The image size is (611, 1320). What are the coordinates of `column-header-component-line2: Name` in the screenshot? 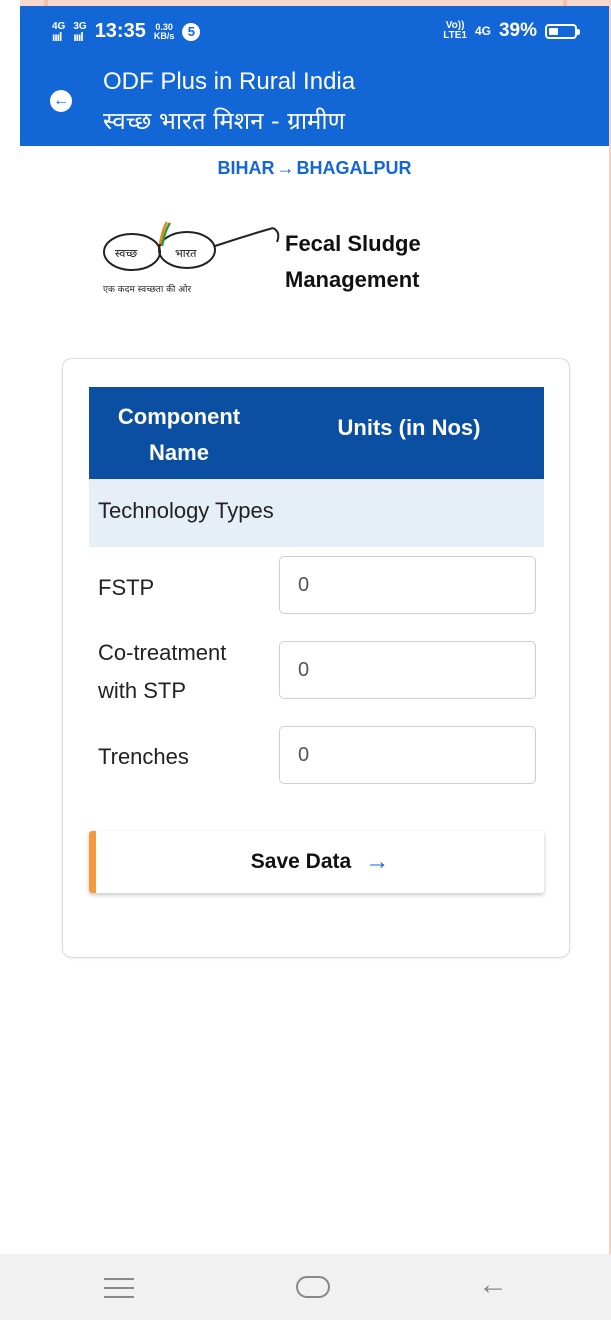 It's located at (179, 452).